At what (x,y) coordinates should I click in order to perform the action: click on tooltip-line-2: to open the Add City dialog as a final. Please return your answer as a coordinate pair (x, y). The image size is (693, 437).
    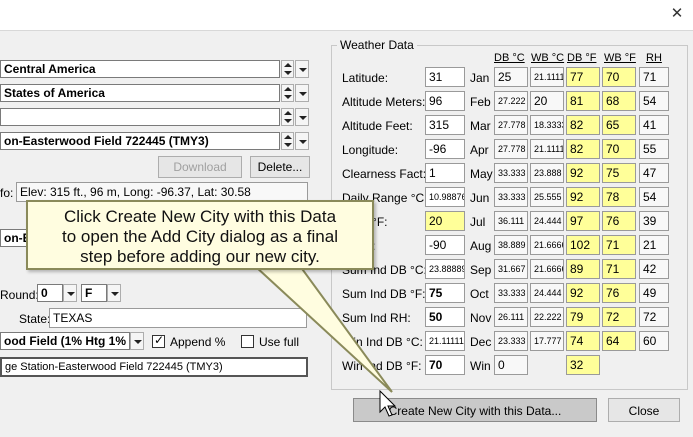
    Looking at the image, I should click on (200, 236).